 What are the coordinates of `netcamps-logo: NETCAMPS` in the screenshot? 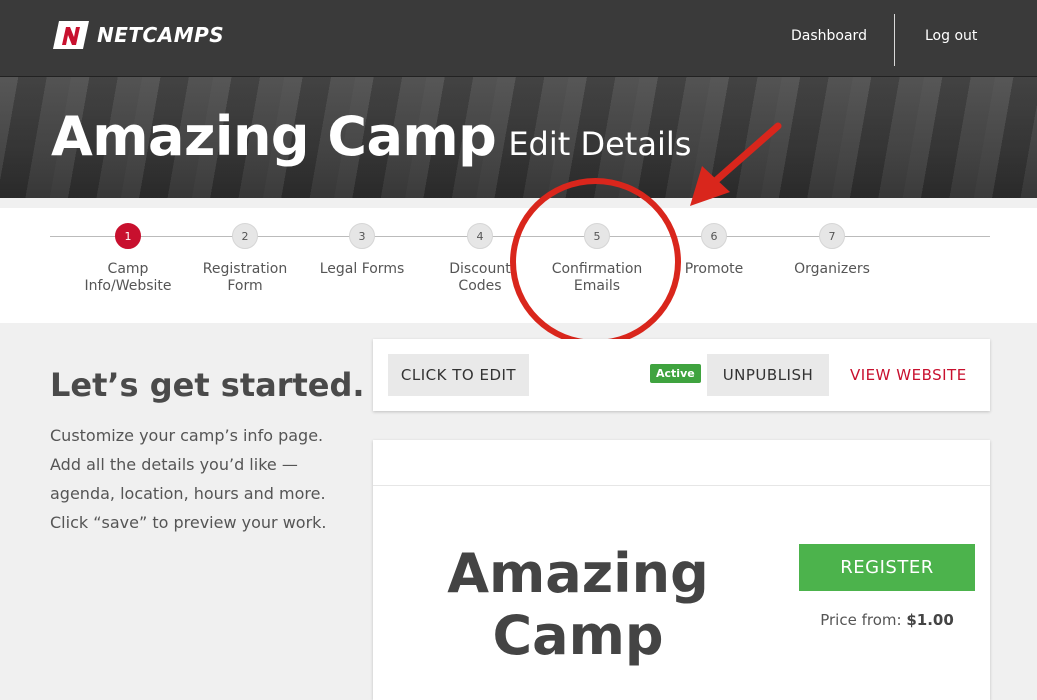 It's located at (137, 35).